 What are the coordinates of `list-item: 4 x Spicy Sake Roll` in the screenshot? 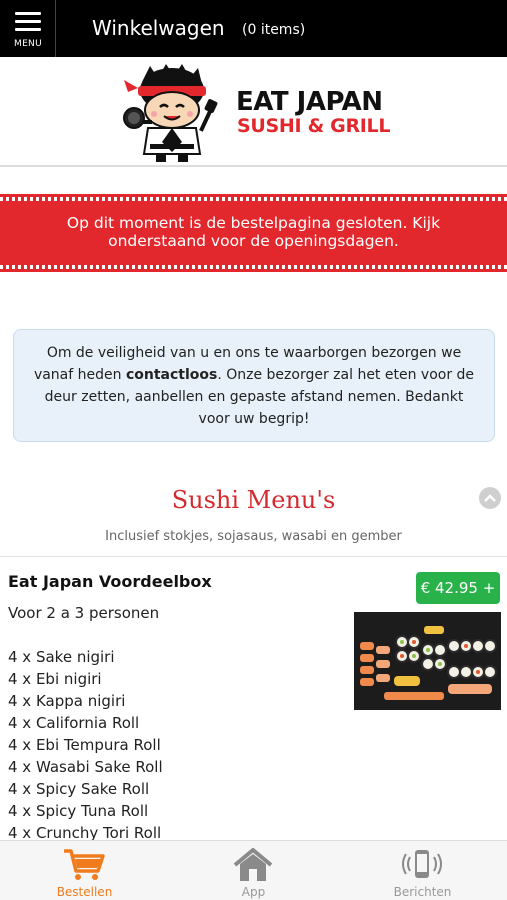 It's located at (79, 789).